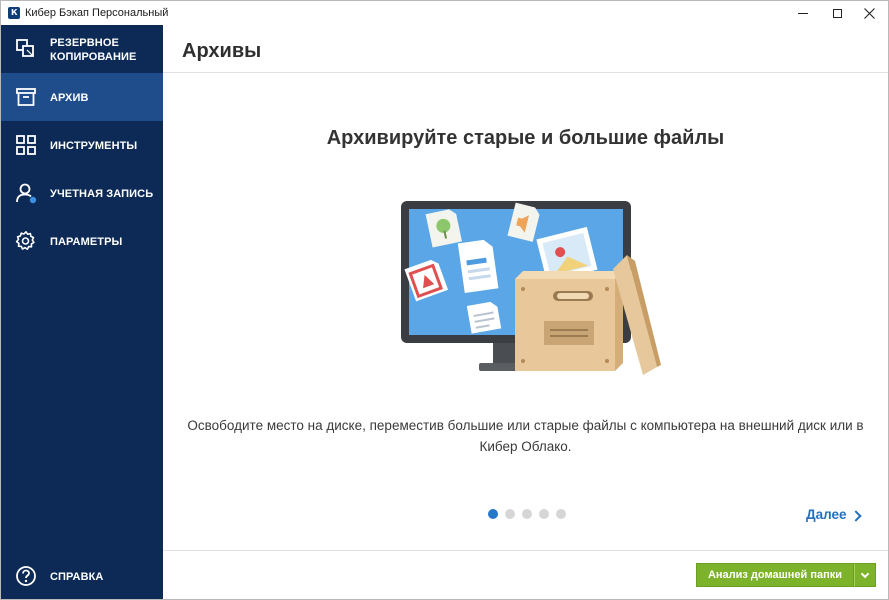 This screenshot has width=889, height=600. I want to click on sidebar-item-label: ПАРАМЕТРЫ, so click(86, 242).